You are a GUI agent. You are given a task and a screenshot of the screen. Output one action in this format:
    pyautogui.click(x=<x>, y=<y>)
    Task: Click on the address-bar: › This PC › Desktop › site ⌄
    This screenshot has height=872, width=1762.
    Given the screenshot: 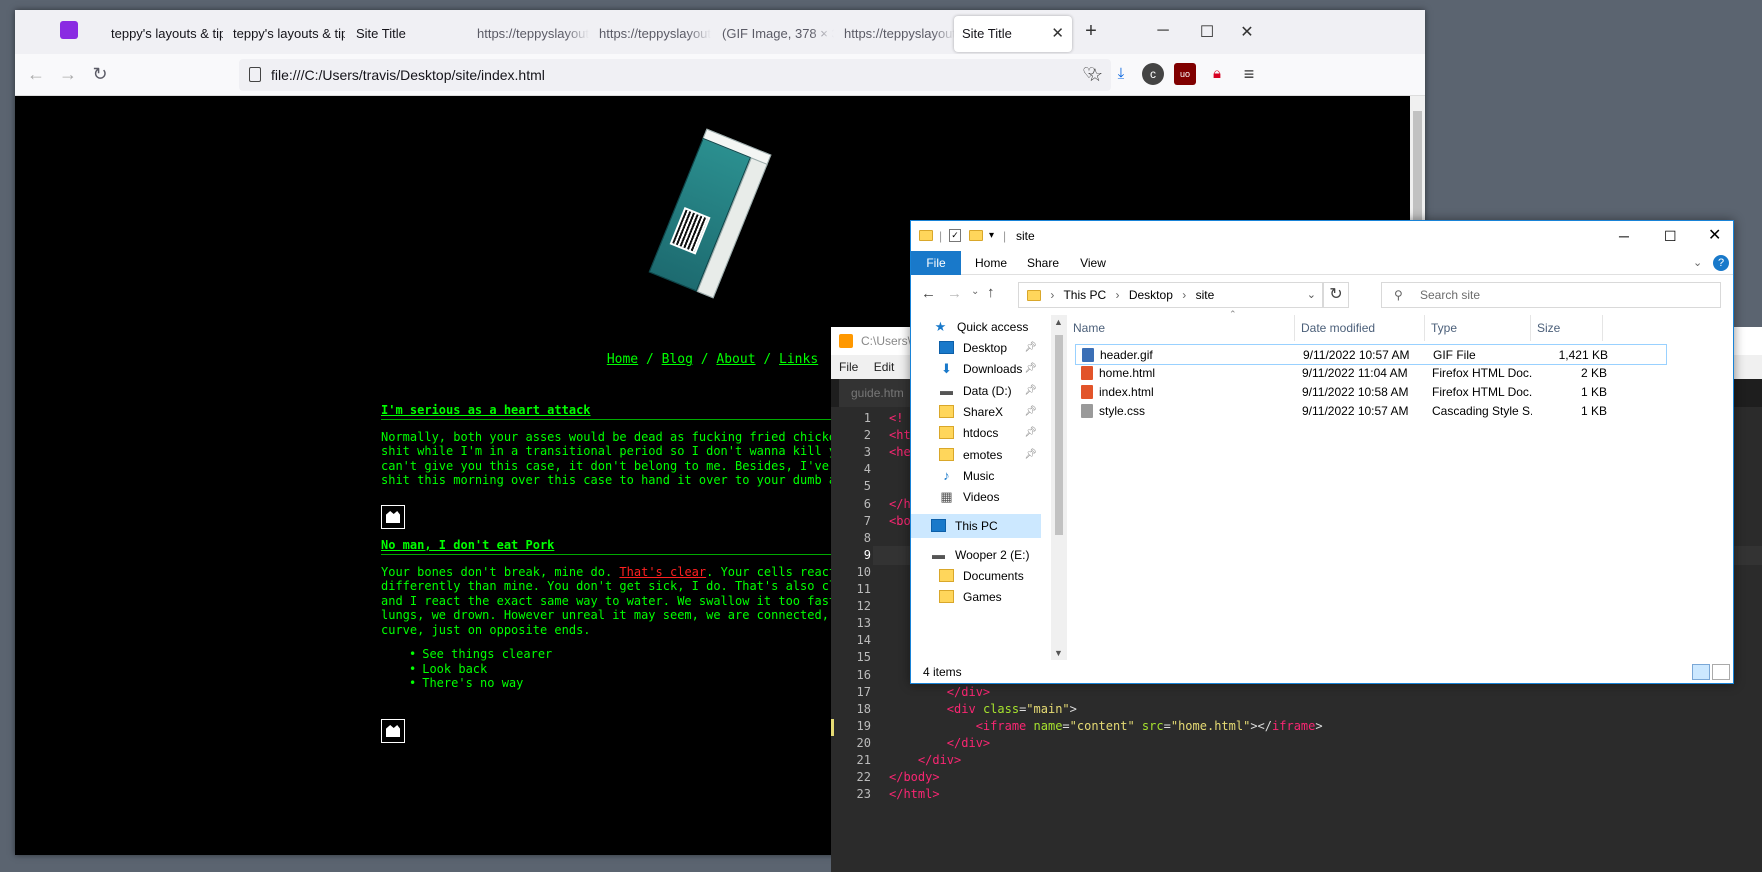 What is the action you would take?
    pyautogui.click(x=1170, y=295)
    